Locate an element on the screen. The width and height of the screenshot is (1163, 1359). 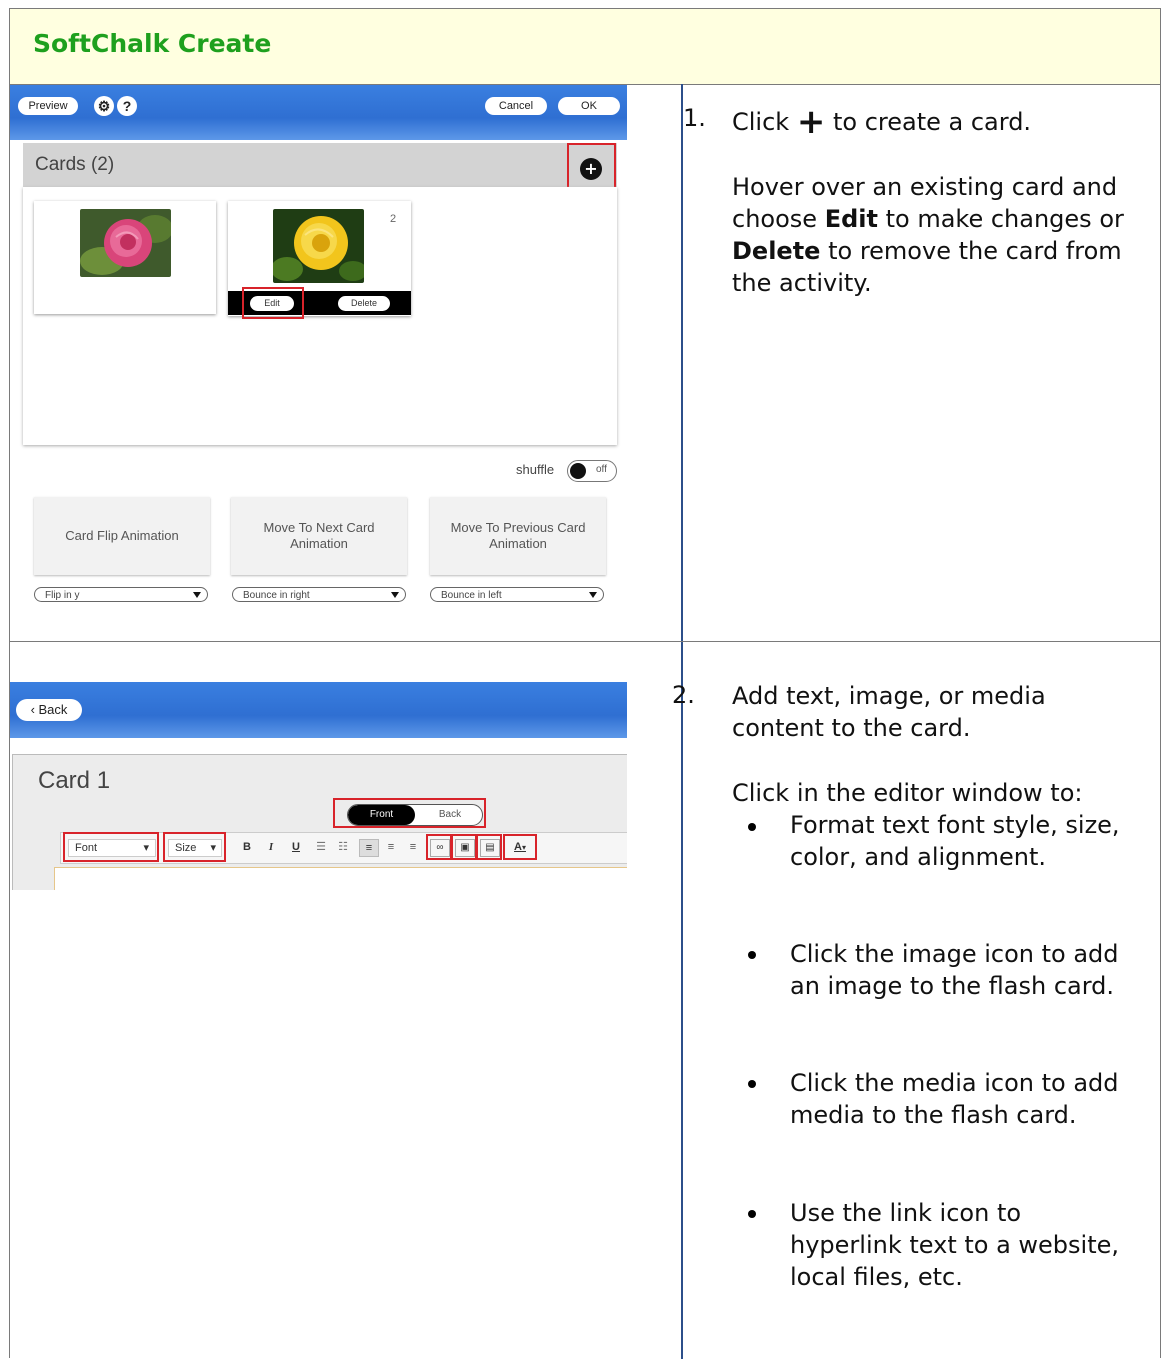
highlight-font is located at coordinates (111, 847).